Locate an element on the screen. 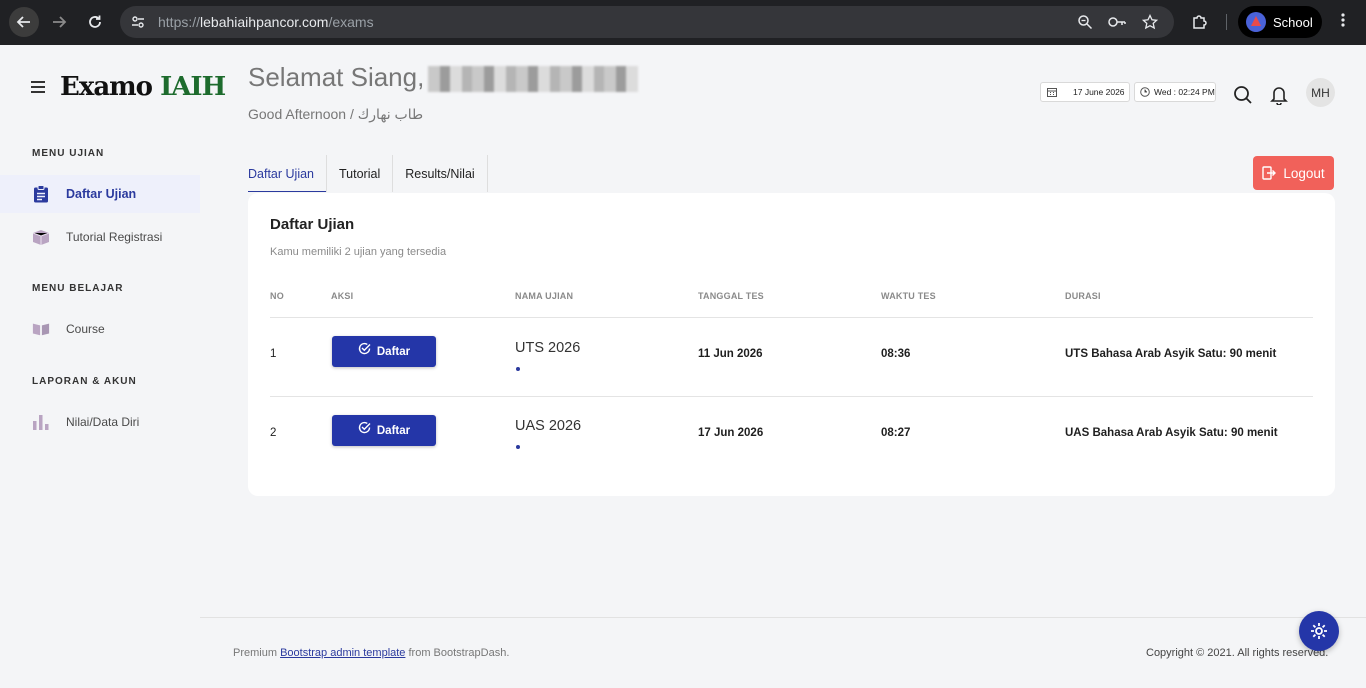  sidebar-item-label: Course is located at coordinates (85, 329).